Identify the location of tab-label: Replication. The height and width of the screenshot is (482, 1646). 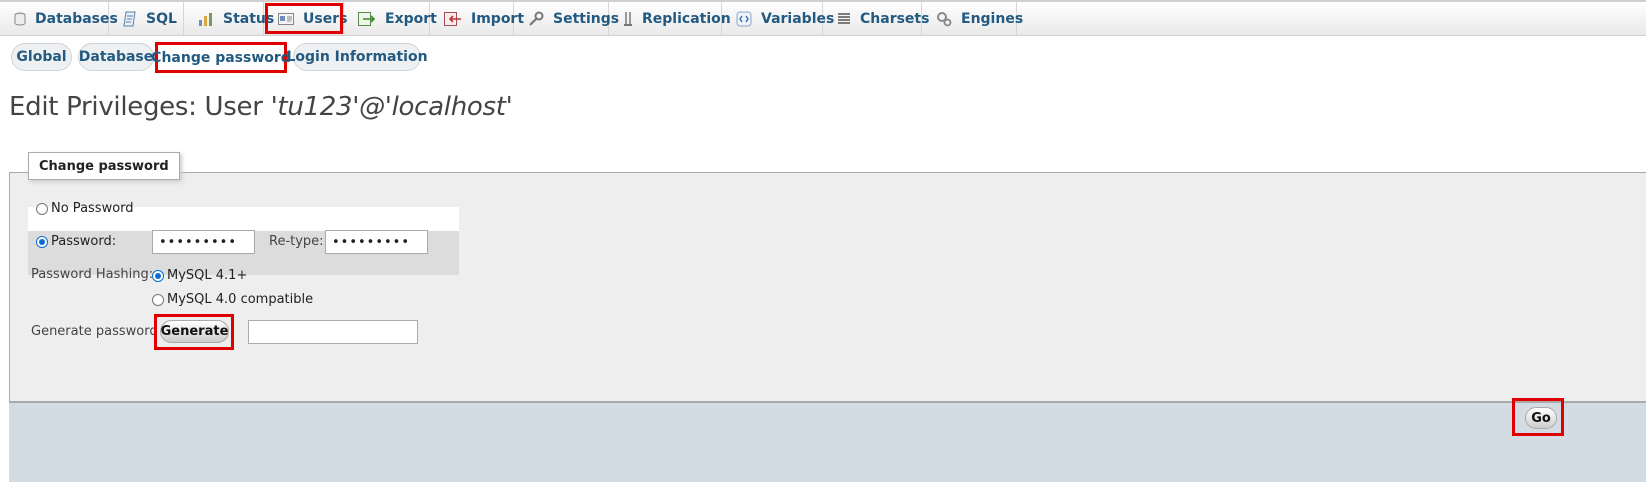
(686, 18).